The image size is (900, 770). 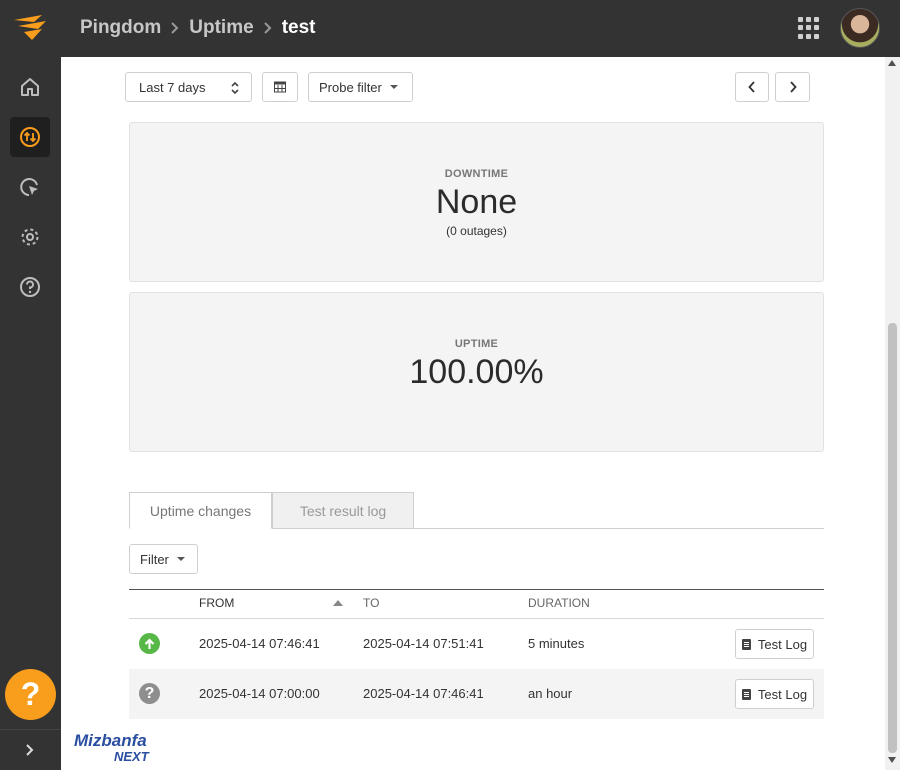 What do you see at coordinates (132, 756) in the screenshot?
I see `watermark-text-2: NEXT` at bounding box center [132, 756].